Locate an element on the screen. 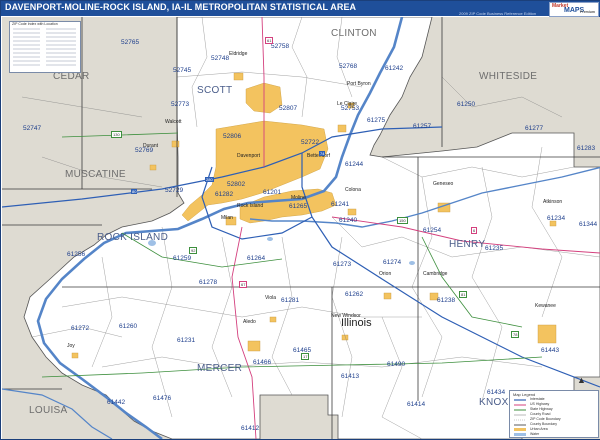 Image resolution: width=600 pixels, height=440 pixels. city-label: Moline is located at coordinates (298, 198).